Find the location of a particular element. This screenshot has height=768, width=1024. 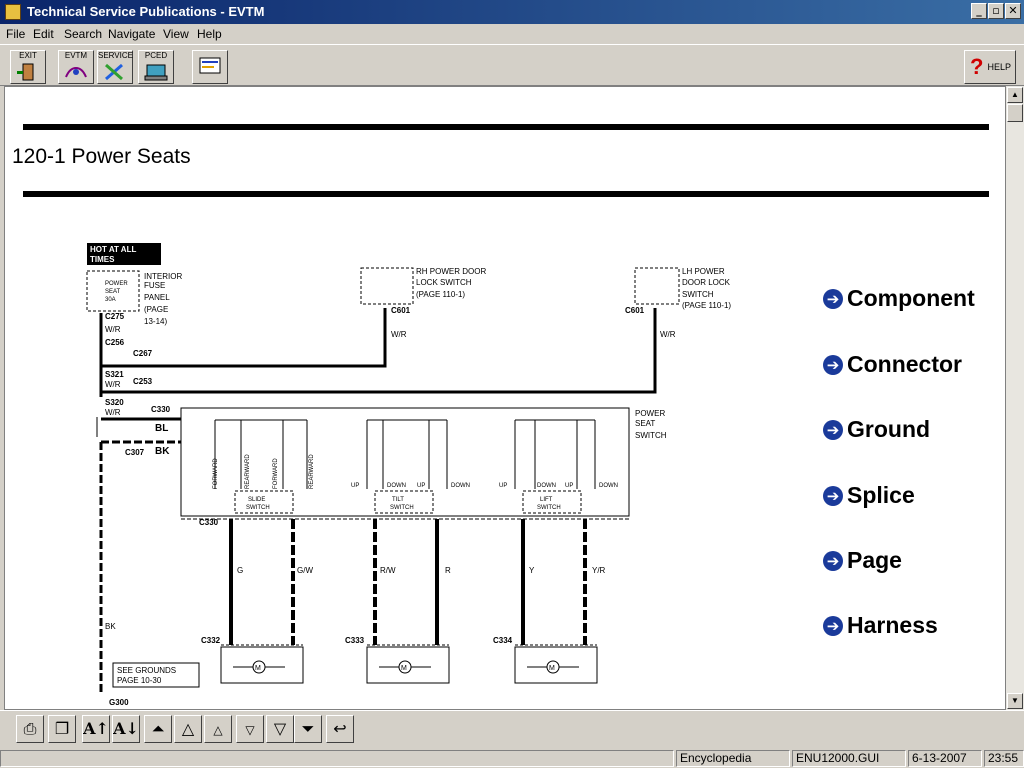

fuse-panel-3: PANEL is located at coordinates (157, 297).